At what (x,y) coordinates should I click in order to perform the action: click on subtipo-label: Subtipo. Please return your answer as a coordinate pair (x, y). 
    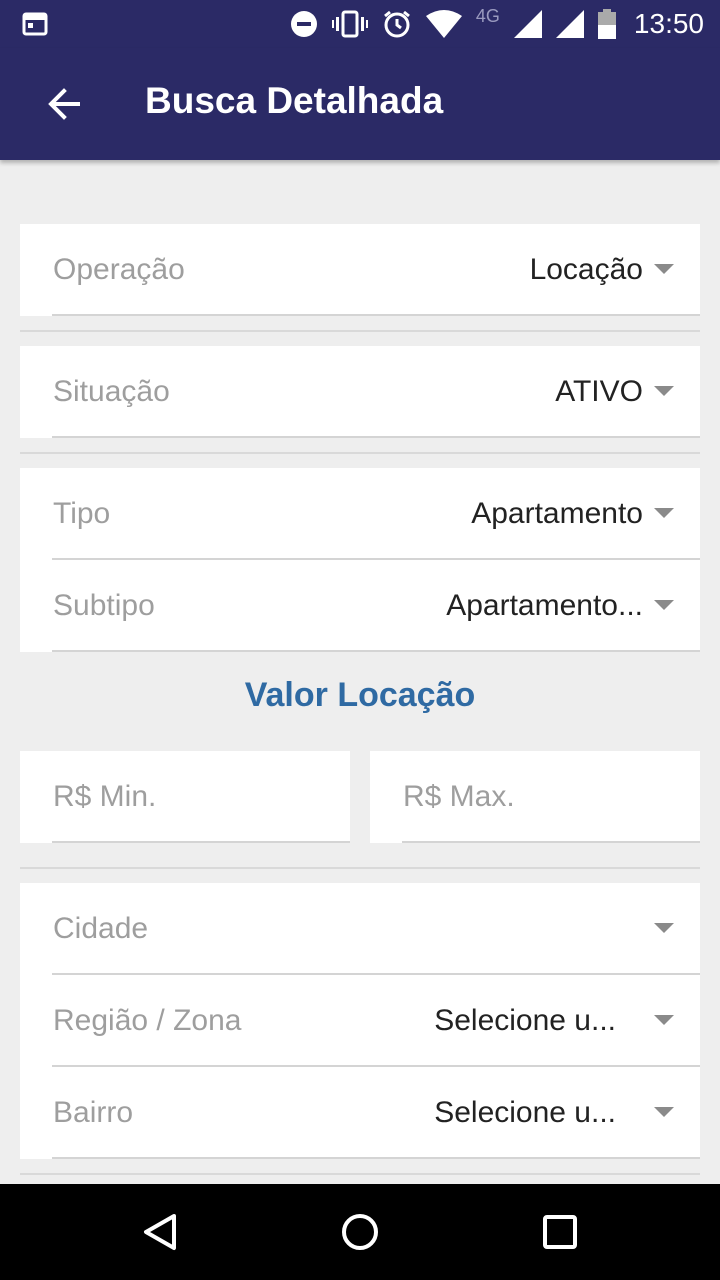
    Looking at the image, I should click on (104, 605).